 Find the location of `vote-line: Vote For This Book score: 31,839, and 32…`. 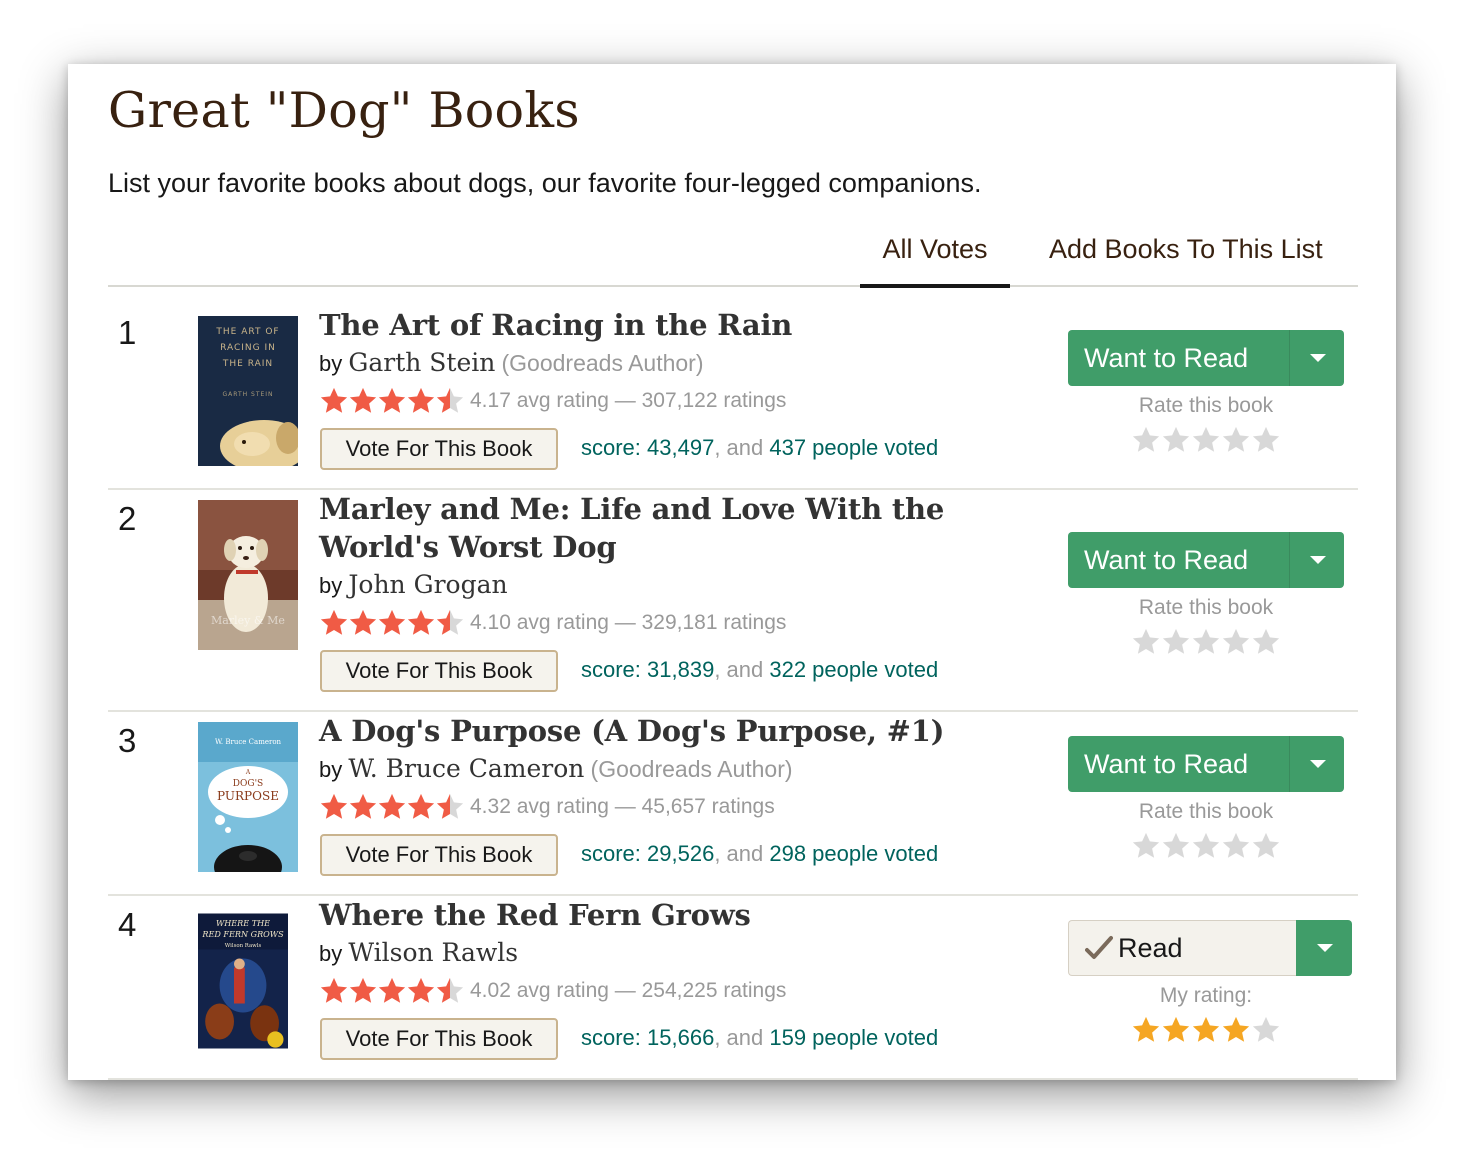

vote-line: Vote For This Book score: 31,839, and 32… is located at coordinates (674, 676).